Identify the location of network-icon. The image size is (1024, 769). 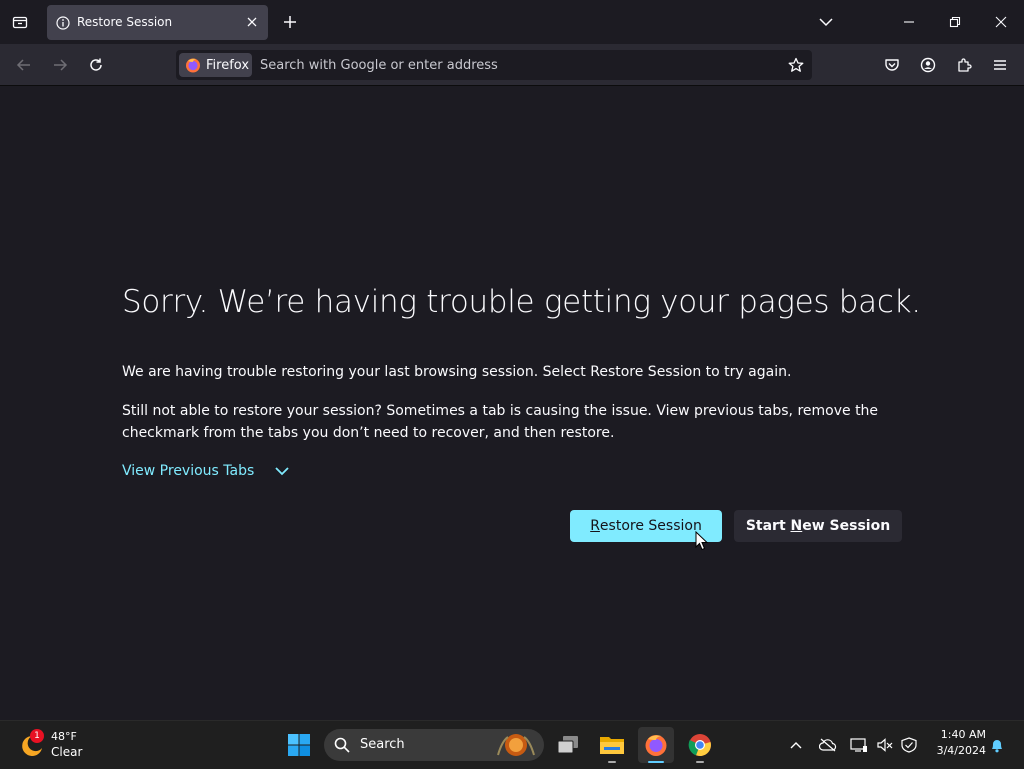
(858, 745).